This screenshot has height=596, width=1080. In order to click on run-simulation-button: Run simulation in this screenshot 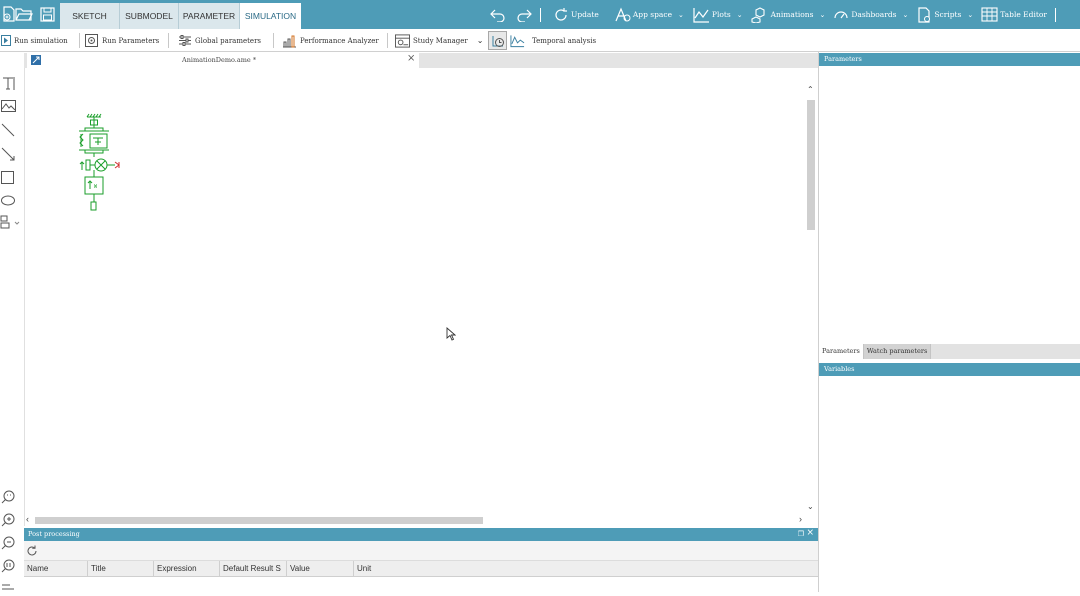, I will do `click(34, 40)`.